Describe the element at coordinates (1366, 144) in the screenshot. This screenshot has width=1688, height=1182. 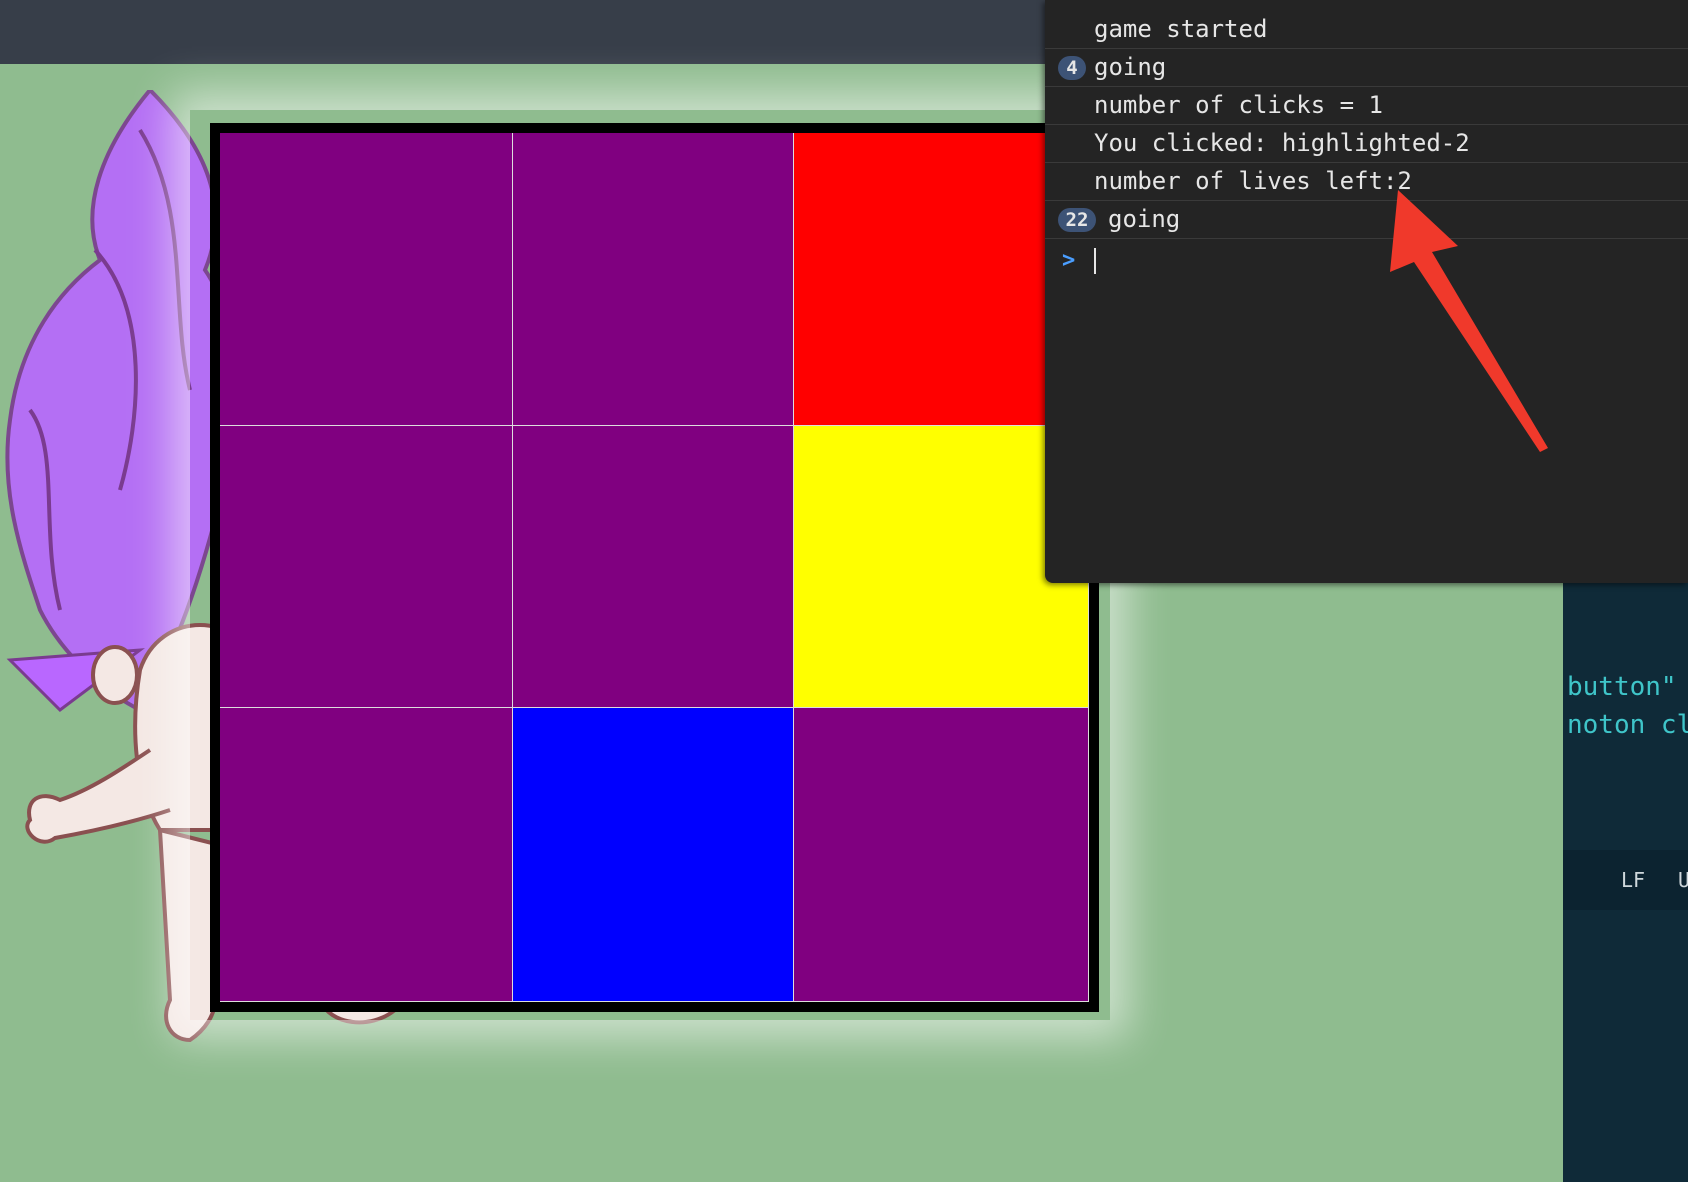
I see `console-message: You clicked: highlighted-2` at that location.